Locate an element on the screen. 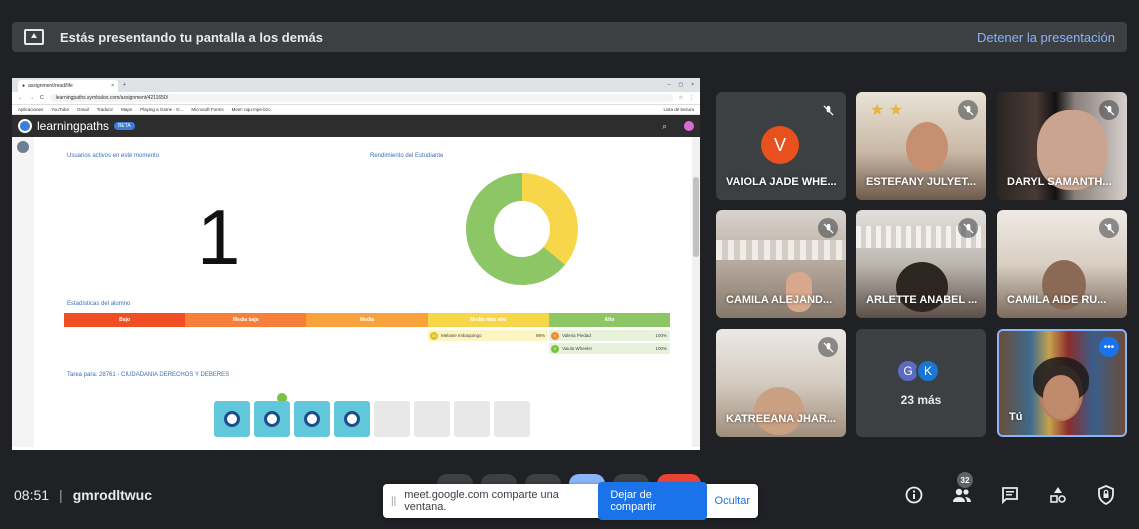 Image resolution: width=1139 pixels, height=529 pixels. people-icon: 32 is located at coordinates (962, 489).